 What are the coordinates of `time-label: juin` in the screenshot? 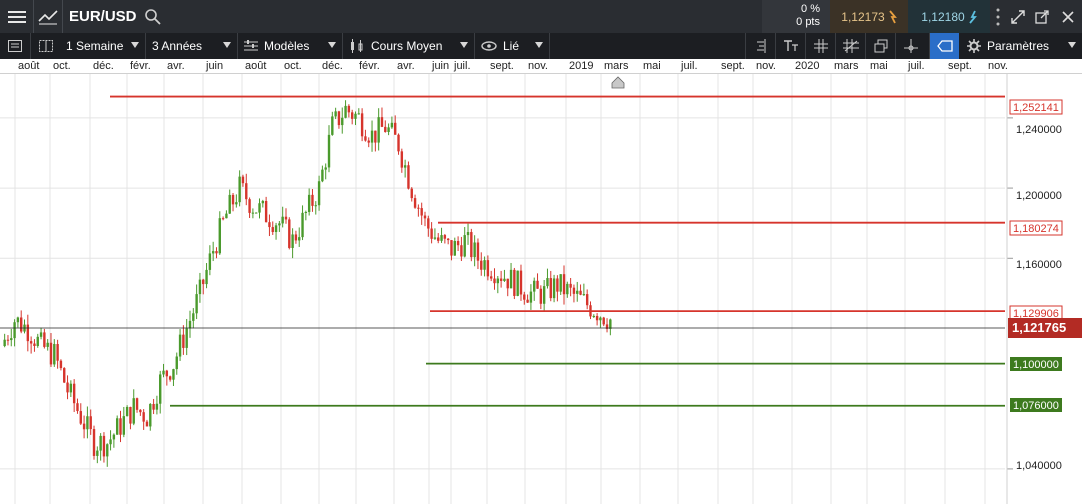 It's located at (215, 66).